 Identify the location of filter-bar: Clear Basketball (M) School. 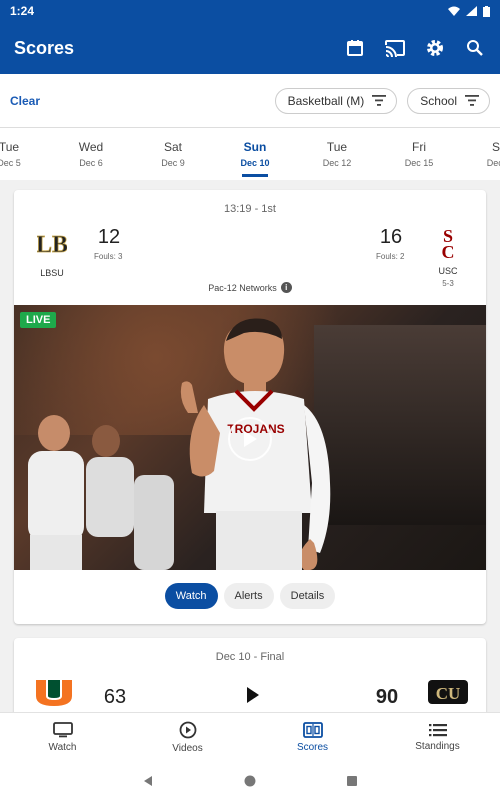
(250, 101).